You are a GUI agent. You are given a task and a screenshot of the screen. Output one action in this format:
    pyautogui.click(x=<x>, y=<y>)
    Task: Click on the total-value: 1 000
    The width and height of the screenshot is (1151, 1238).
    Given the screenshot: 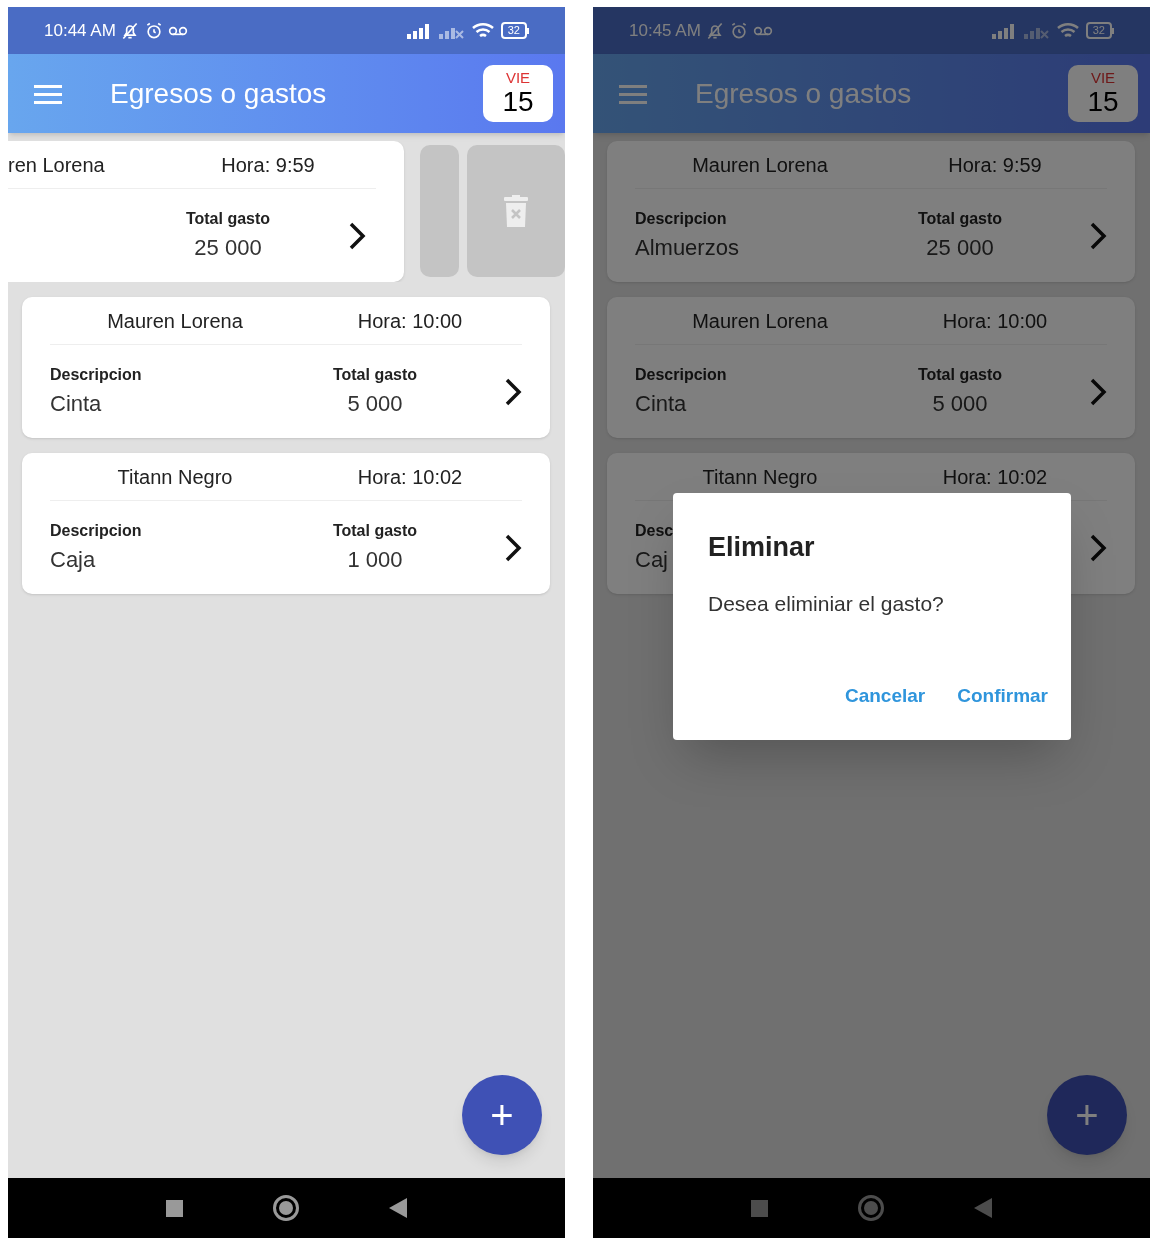 What is the action you would take?
    pyautogui.click(x=375, y=560)
    